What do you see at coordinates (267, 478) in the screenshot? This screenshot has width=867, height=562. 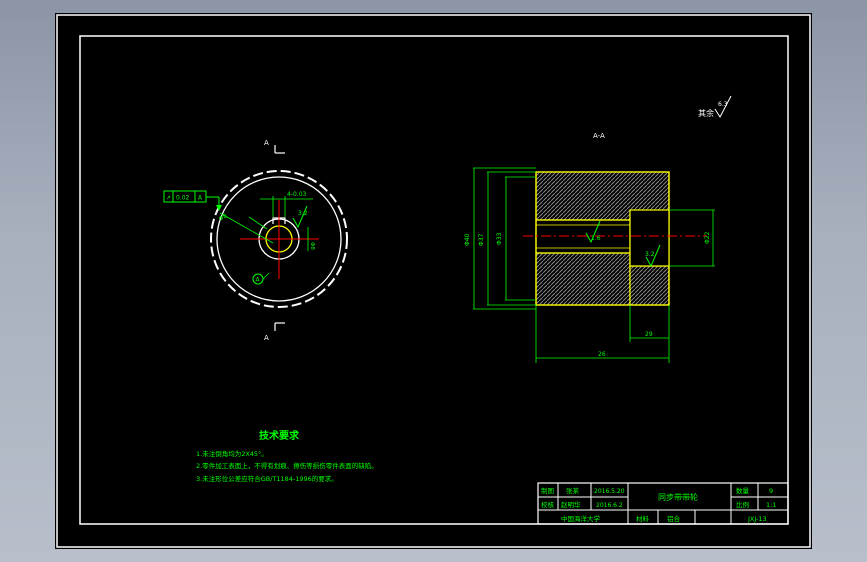 I see `tech-line-3: 3.未注形位公差应符合GB/T1184-1996的要求。` at bounding box center [267, 478].